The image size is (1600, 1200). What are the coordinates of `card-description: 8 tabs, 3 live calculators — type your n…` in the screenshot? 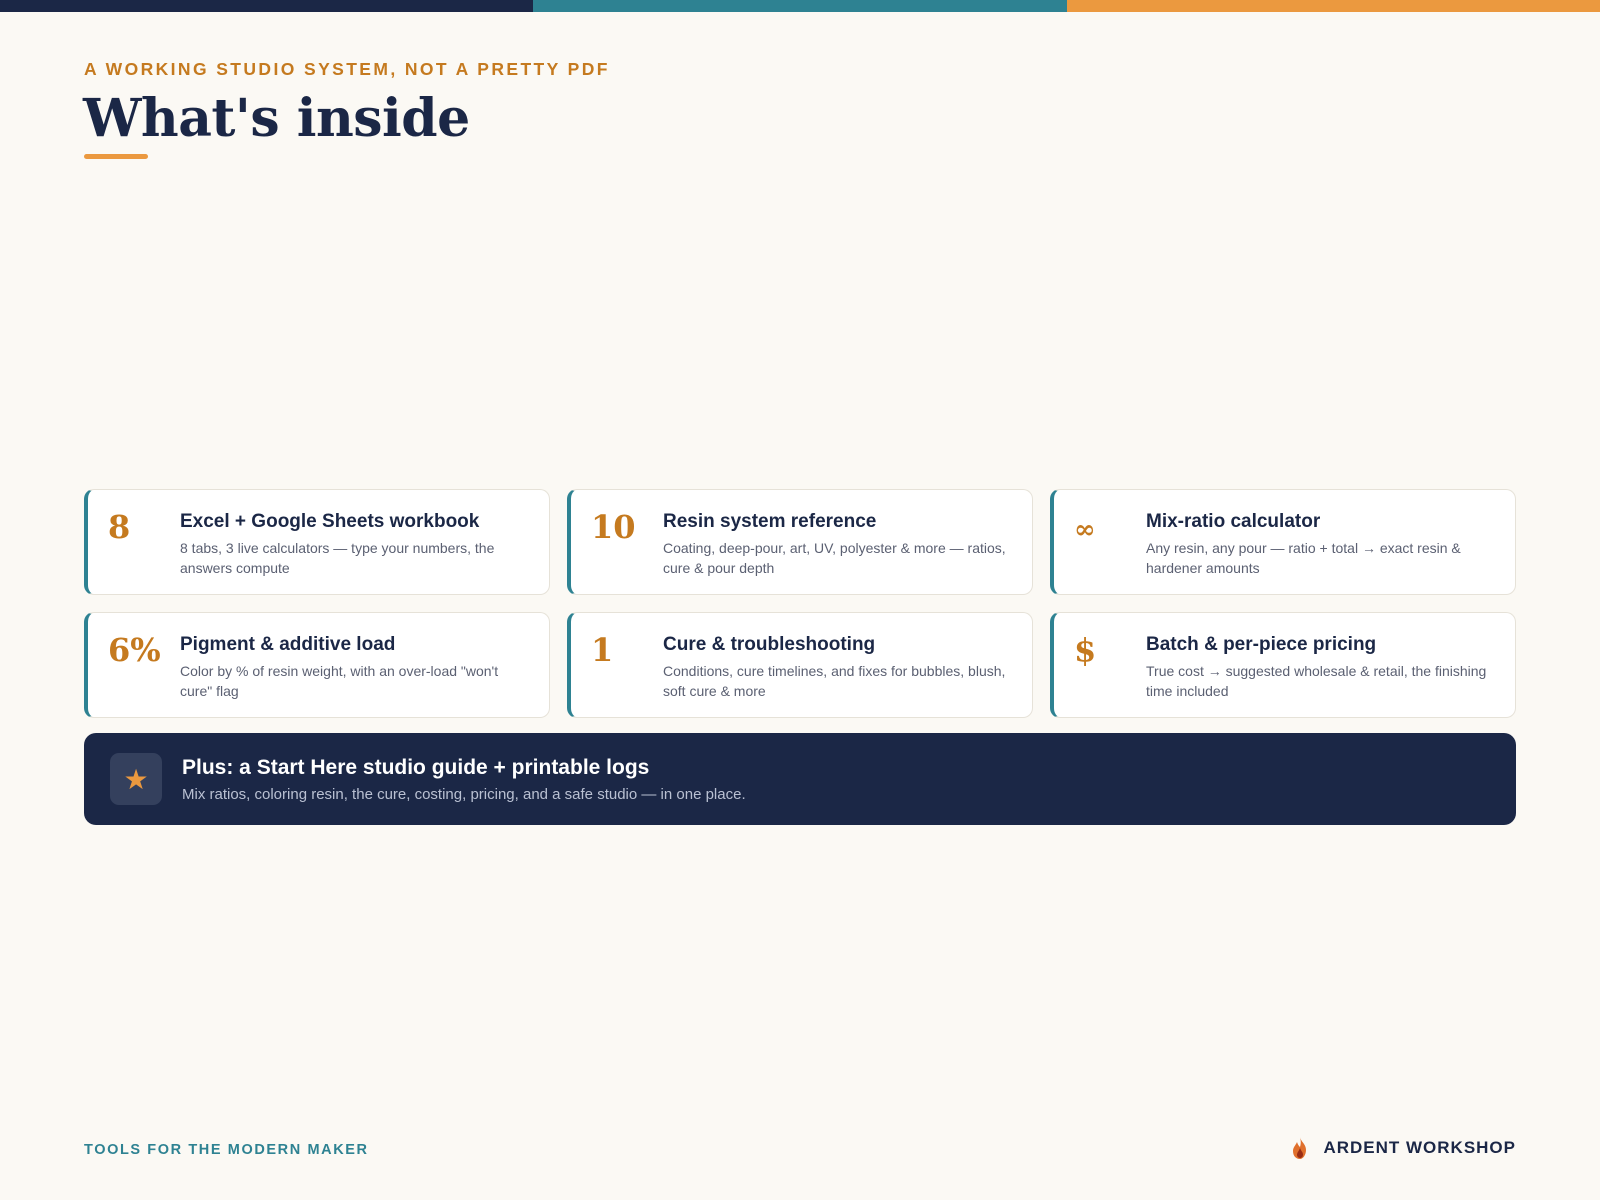 It's located at (337, 558).